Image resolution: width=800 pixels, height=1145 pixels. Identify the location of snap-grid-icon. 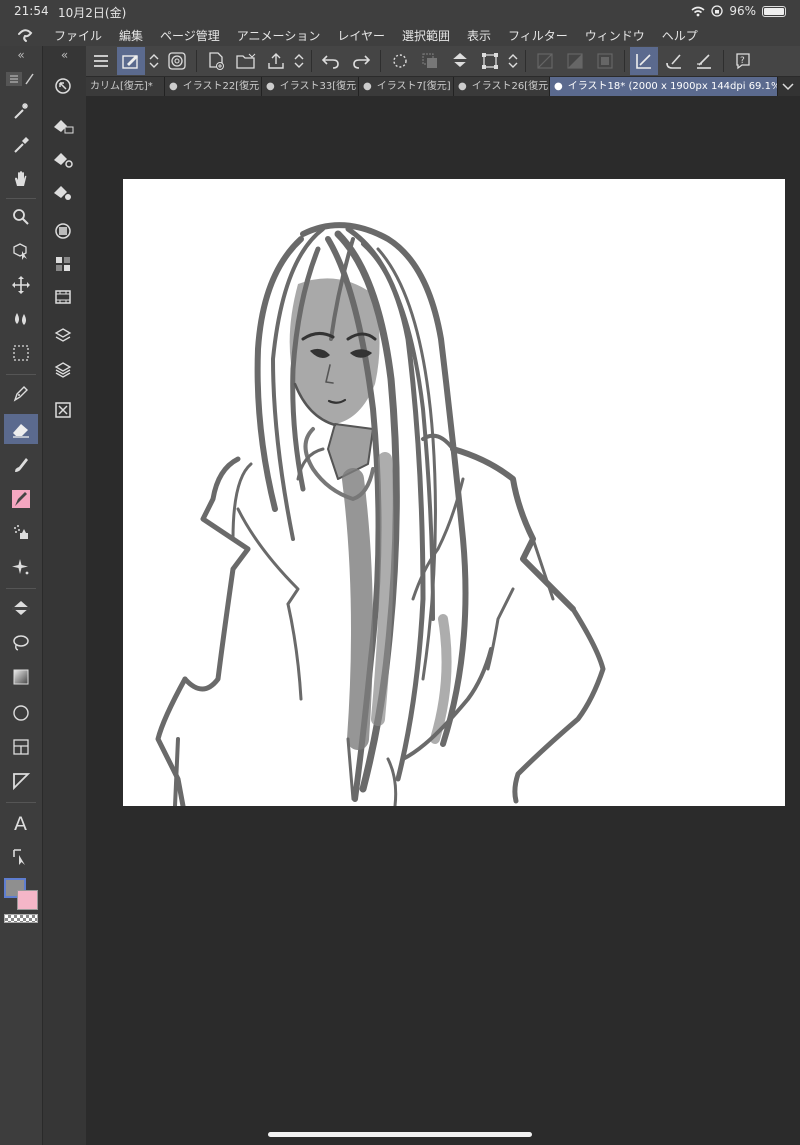
(704, 61).